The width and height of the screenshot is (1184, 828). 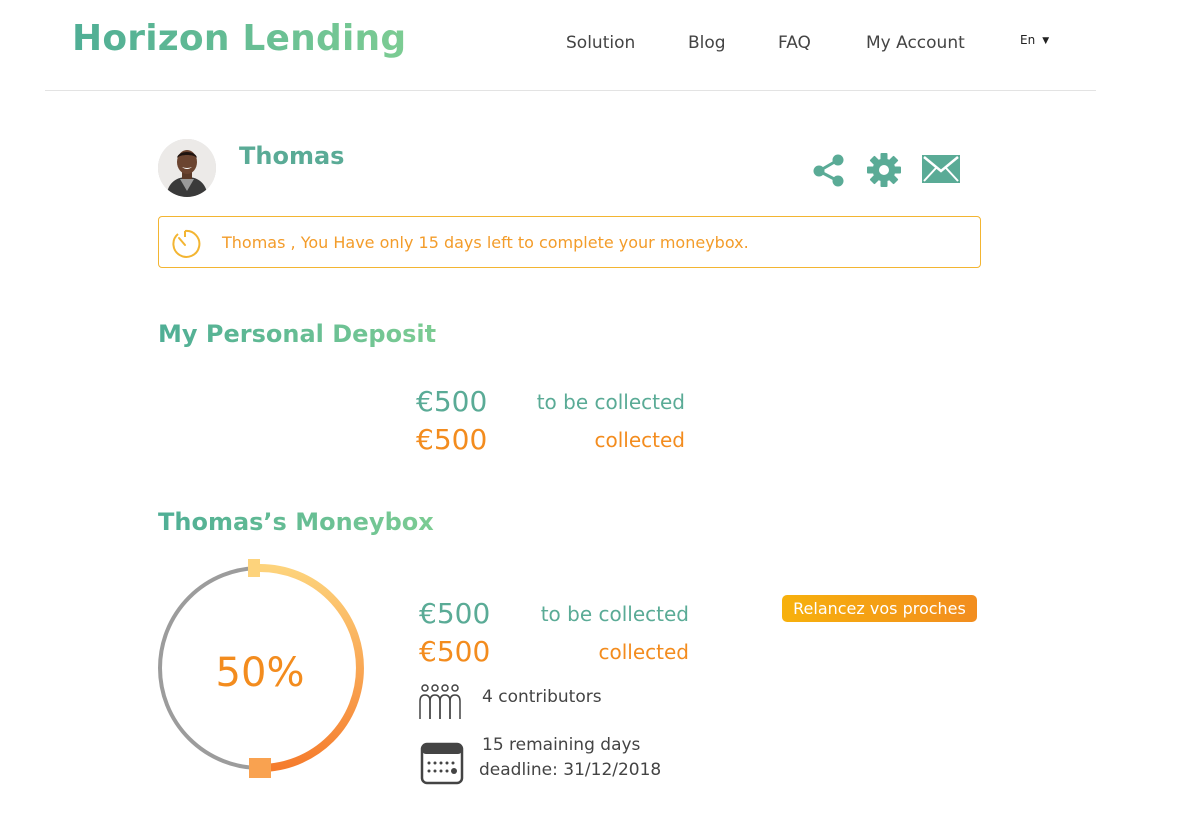 What do you see at coordinates (260, 673) in the screenshot?
I see `progress-percent: 50%` at bounding box center [260, 673].